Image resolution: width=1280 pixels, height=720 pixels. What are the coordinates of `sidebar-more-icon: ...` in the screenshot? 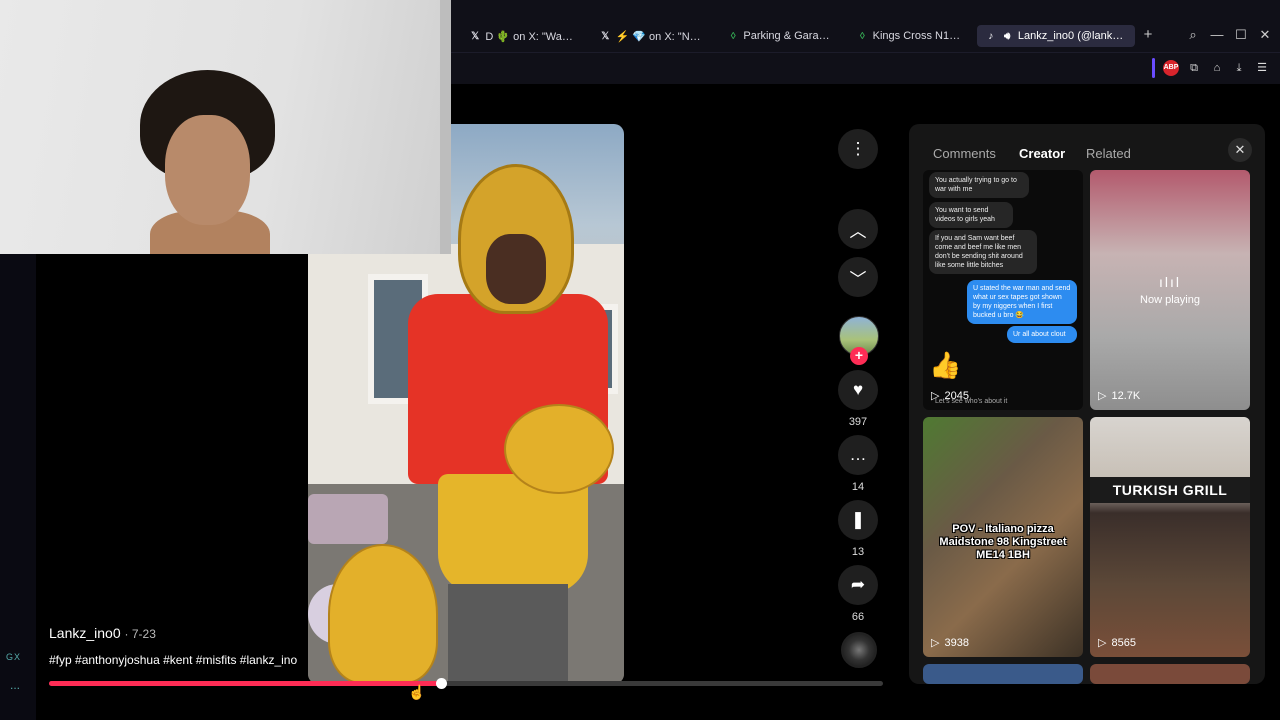 It's located at (15, 685).